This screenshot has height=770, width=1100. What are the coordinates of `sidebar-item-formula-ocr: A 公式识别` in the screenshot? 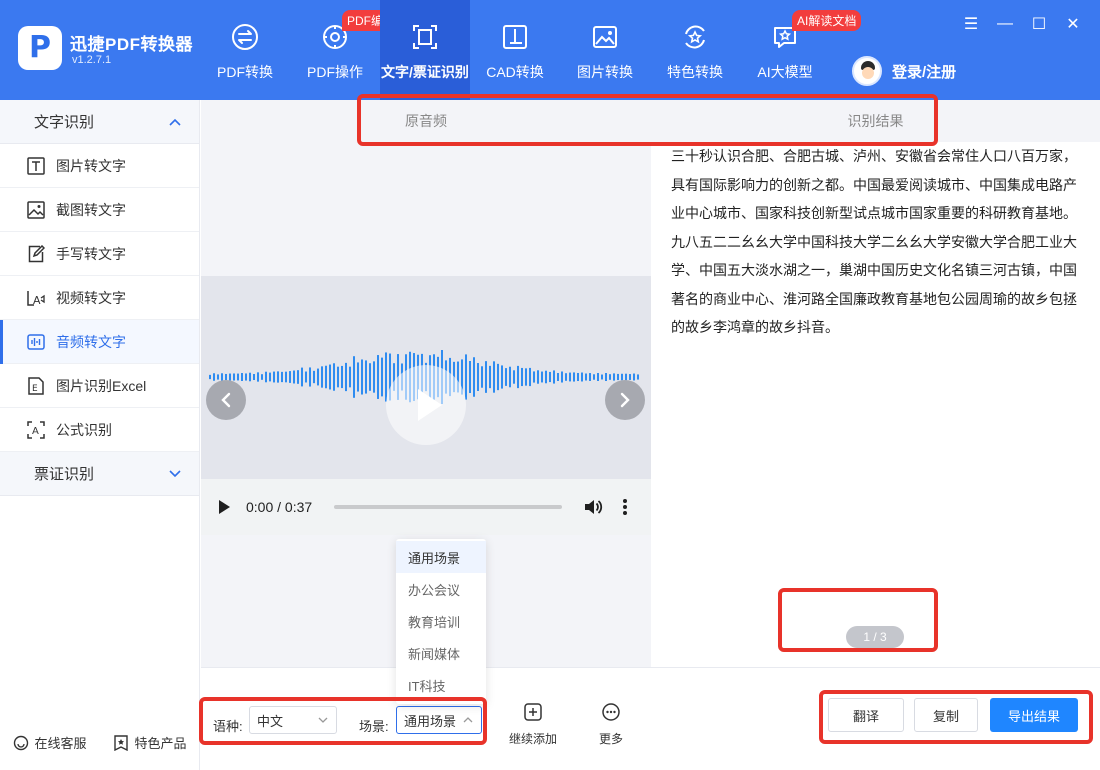 It's located at (99, 430).